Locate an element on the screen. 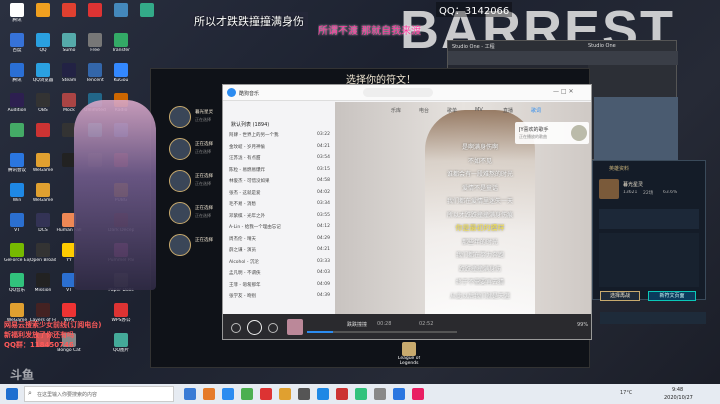 The width and height of the screenshot is (720, 404). desktop-icon-label: Steam is located at coordinates (69, 80).